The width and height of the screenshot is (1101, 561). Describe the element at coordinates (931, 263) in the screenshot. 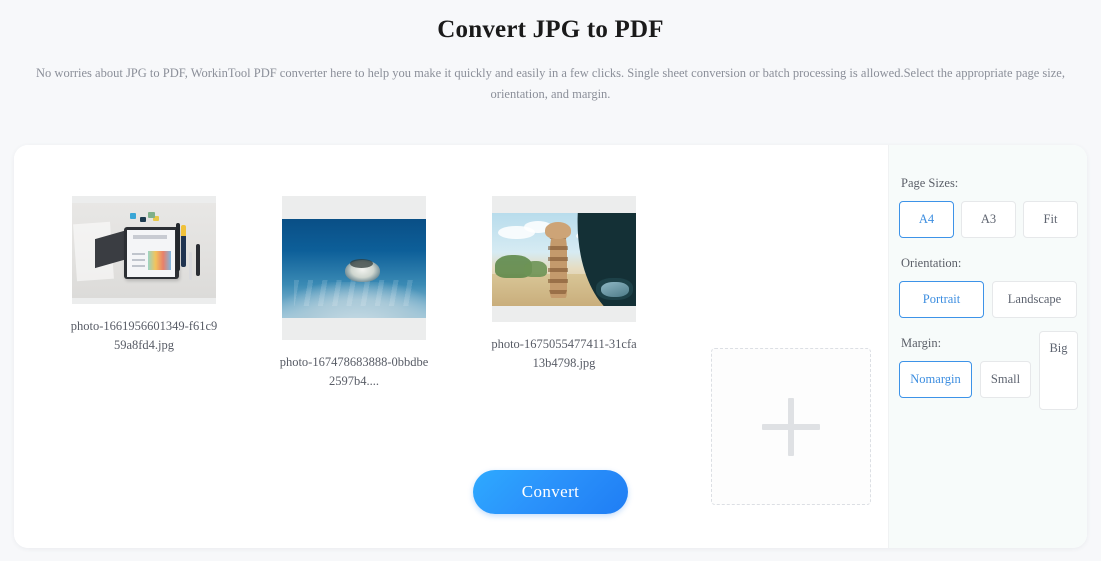

I see `orientation-label: Orientation:` at that location.